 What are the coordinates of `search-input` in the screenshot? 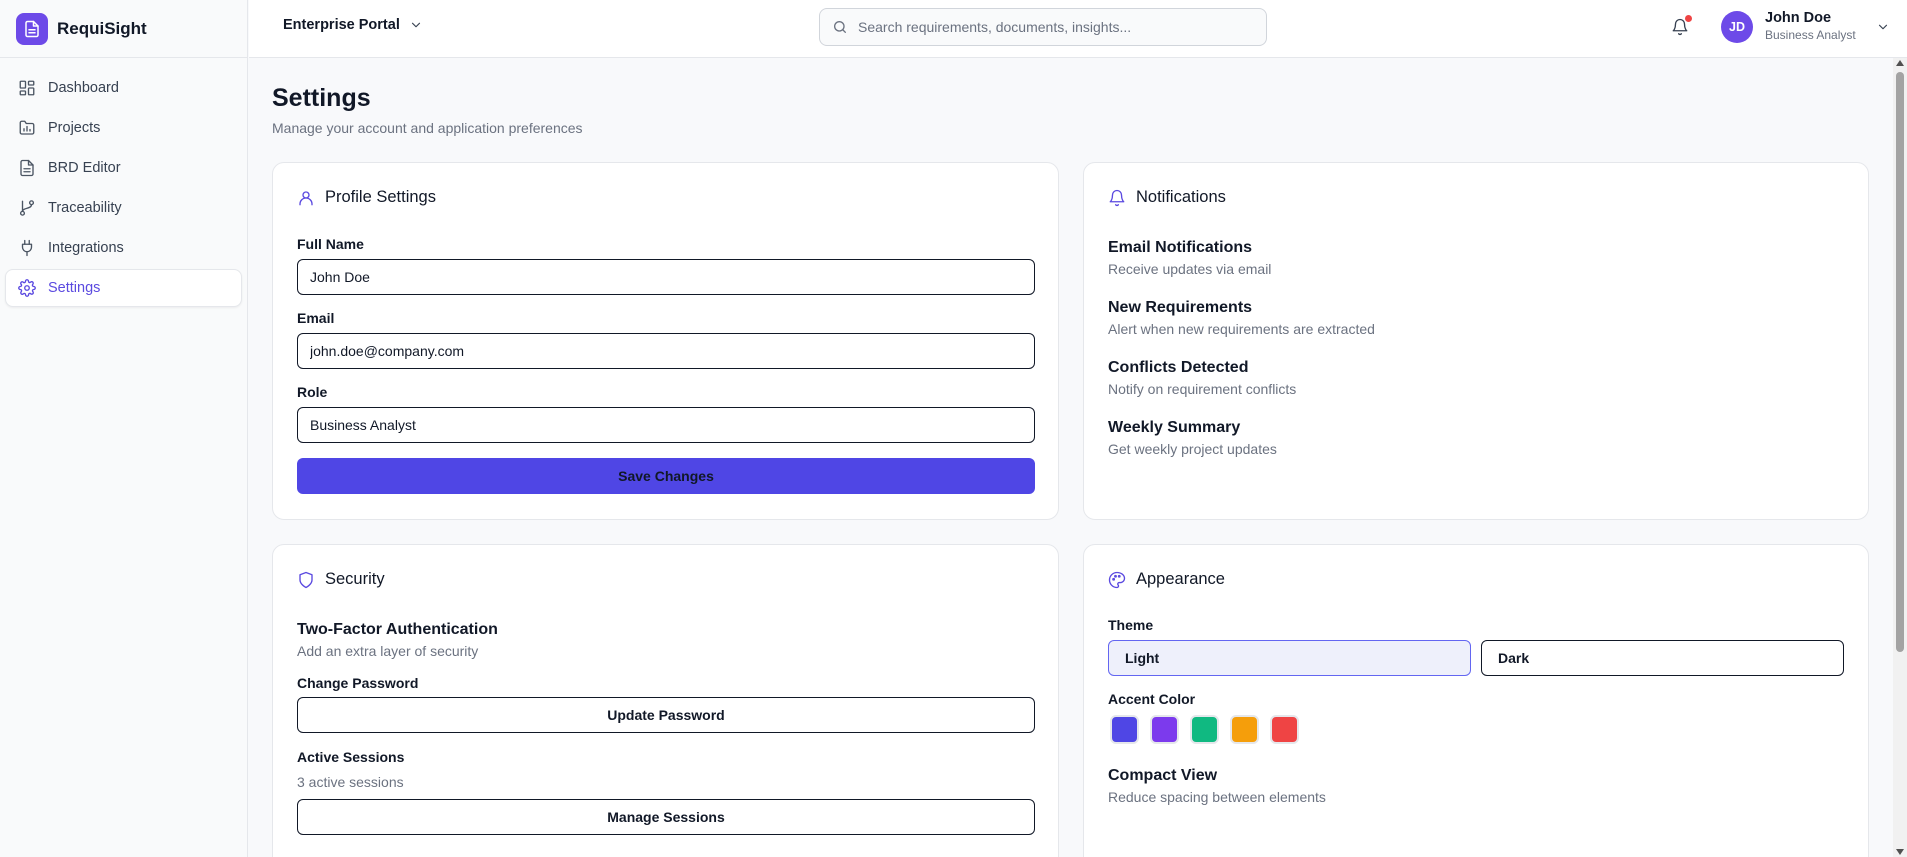 It's located at (1058, 27).